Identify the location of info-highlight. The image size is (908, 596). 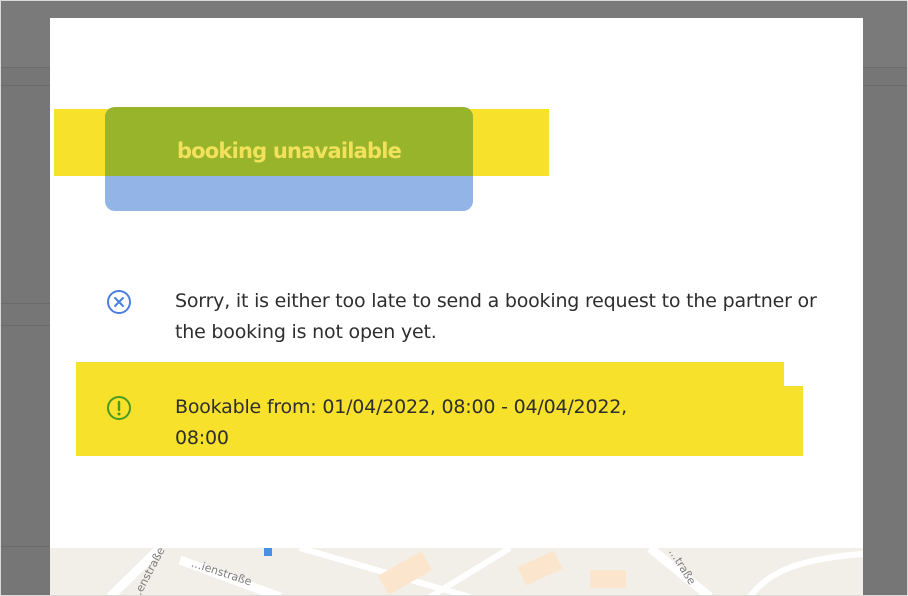
(430, 375).